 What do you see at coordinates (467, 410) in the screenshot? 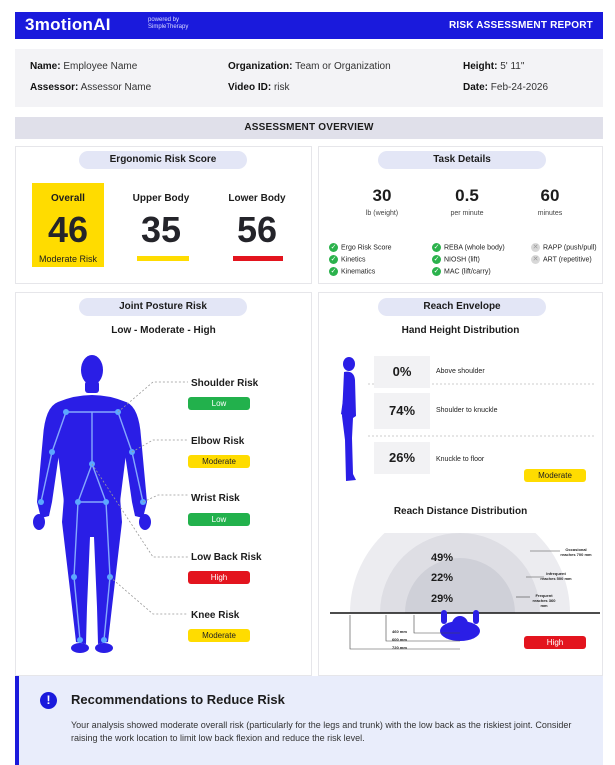
I see `shoulder-knuckle-label: Shoulder to knuckle` at bounding box center [467, 410].